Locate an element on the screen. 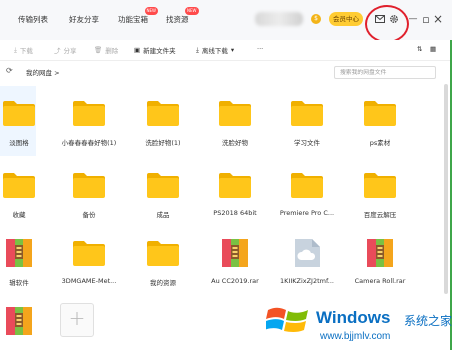 The height and width of the screenshot is (350, 452). delete-button: 🗑 删除 is located at coordinates (106, 50).